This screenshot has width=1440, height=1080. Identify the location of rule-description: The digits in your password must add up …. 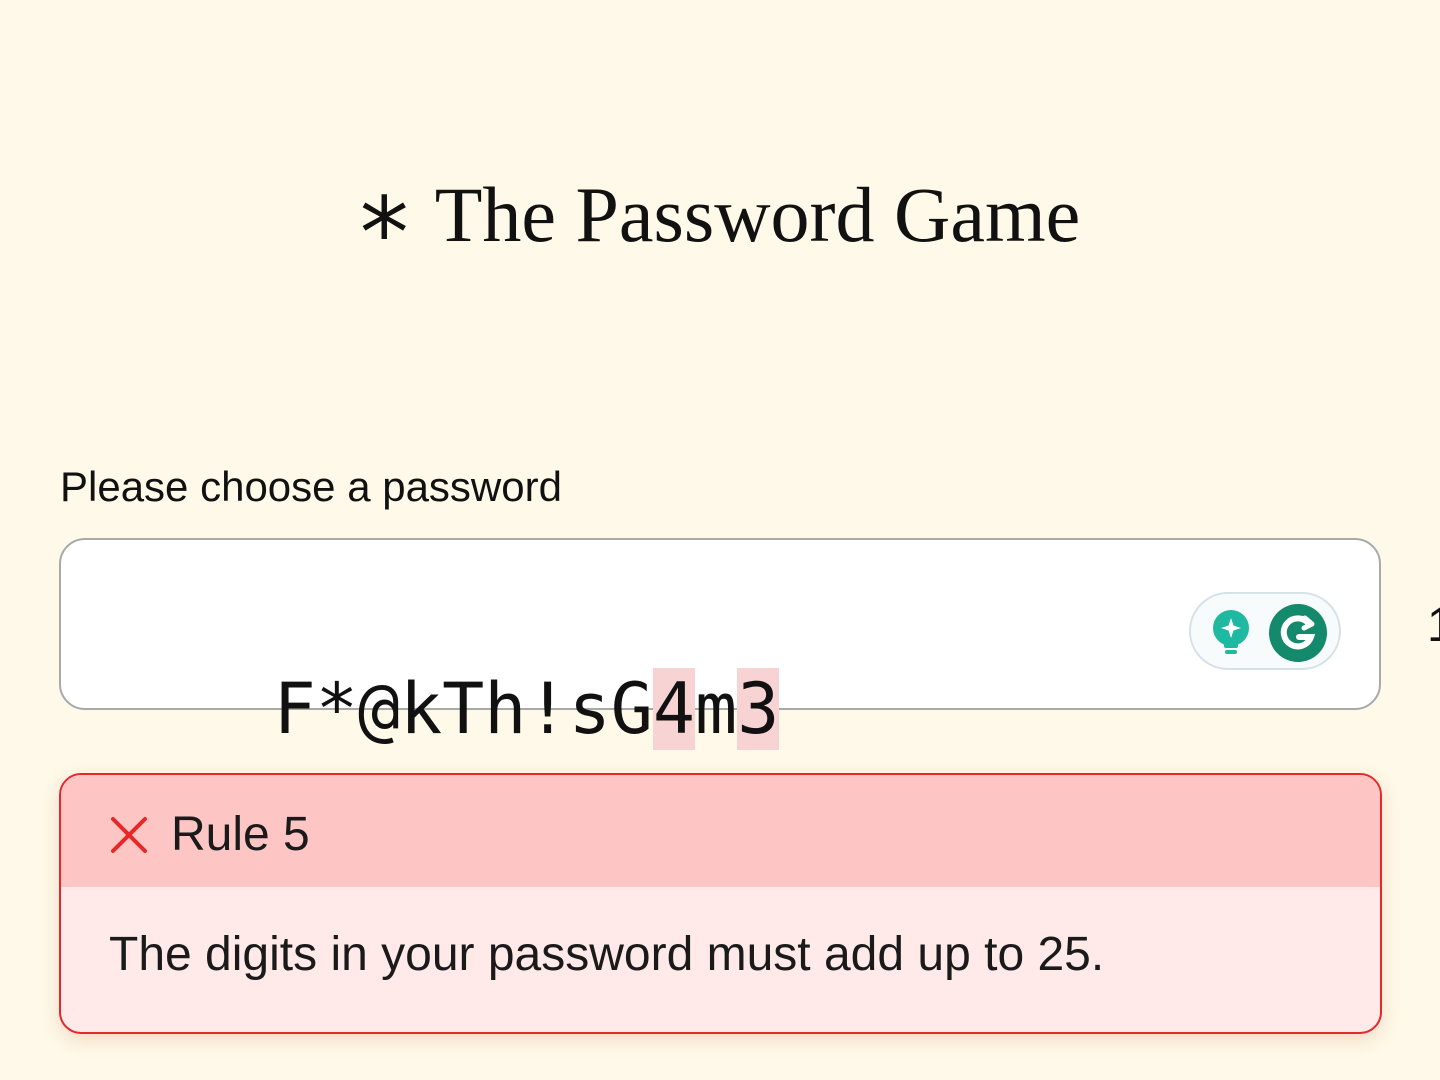
(607, 954).